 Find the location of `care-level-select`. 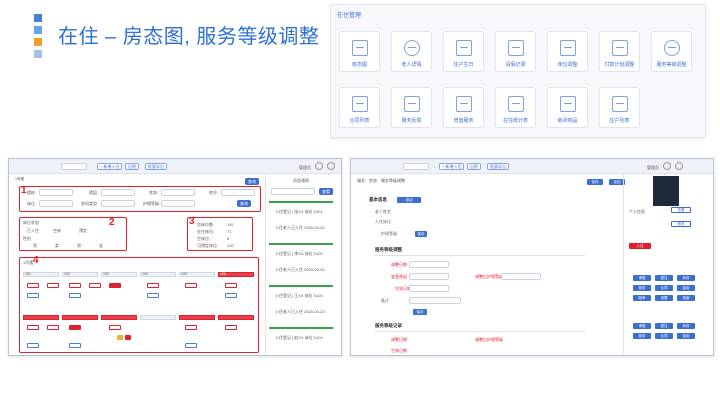

care-level-select is located at coordinates (178, 203).